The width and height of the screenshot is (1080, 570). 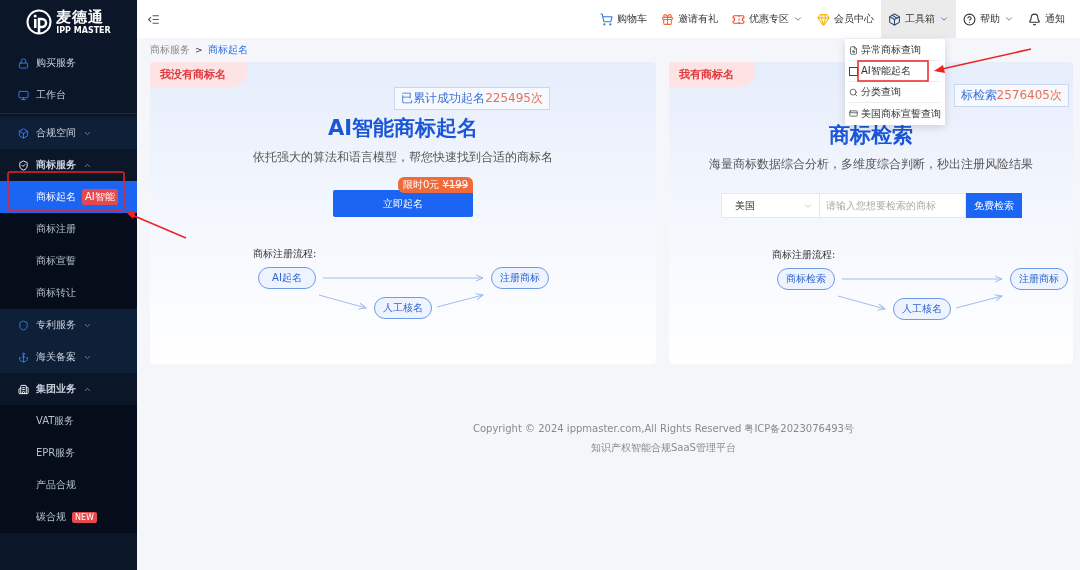 What do you see at coordinates (56, 133) in the screenshot?
I see `sidebar-group: 合规空间` at bounding box center [56, 133].